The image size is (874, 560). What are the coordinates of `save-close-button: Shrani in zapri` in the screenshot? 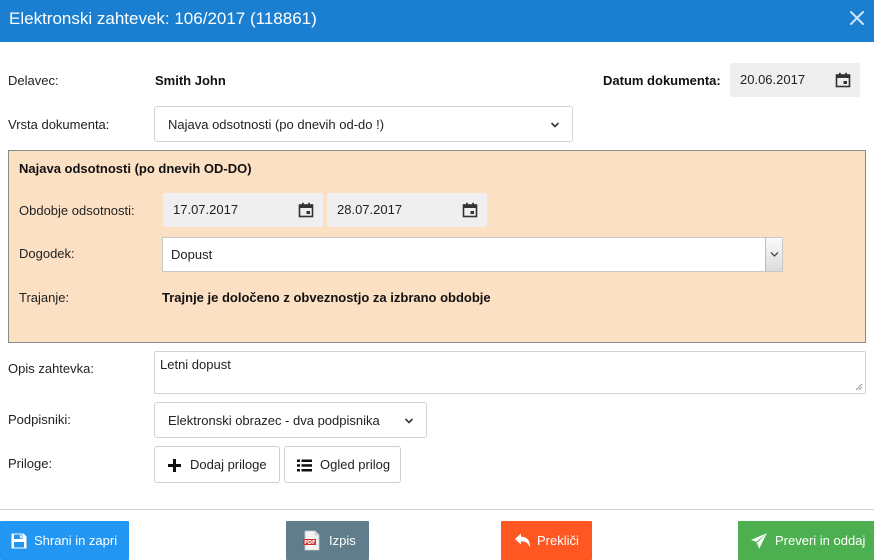 It's located at (64, 540).